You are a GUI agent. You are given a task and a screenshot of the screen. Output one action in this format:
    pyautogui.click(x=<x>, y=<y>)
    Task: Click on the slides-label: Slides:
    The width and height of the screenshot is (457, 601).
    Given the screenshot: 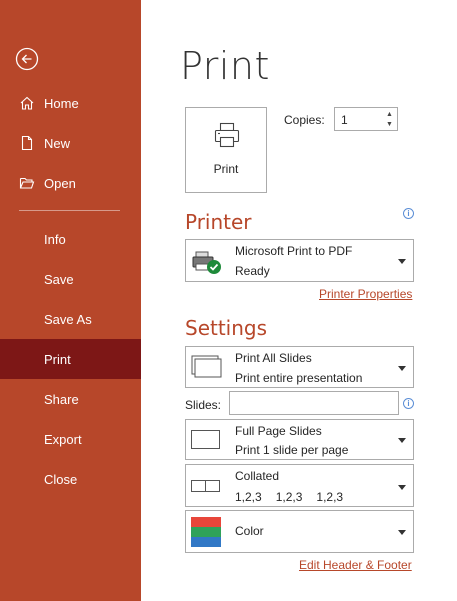 What is the action you would take?
    pyautogui.click(x=203, y=405)
    